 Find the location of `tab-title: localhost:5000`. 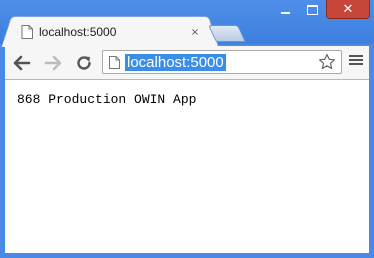

tab-title: localhost:5000 is located at coordinates (78, 32).